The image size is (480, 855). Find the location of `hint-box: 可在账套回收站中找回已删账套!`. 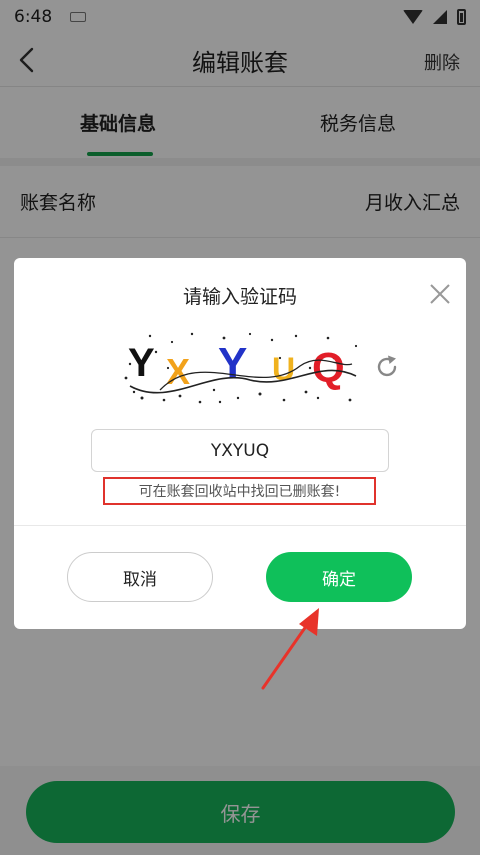

hint-box: 可在账套回收站中找回已删账套! is located at coordinates (239, 491).